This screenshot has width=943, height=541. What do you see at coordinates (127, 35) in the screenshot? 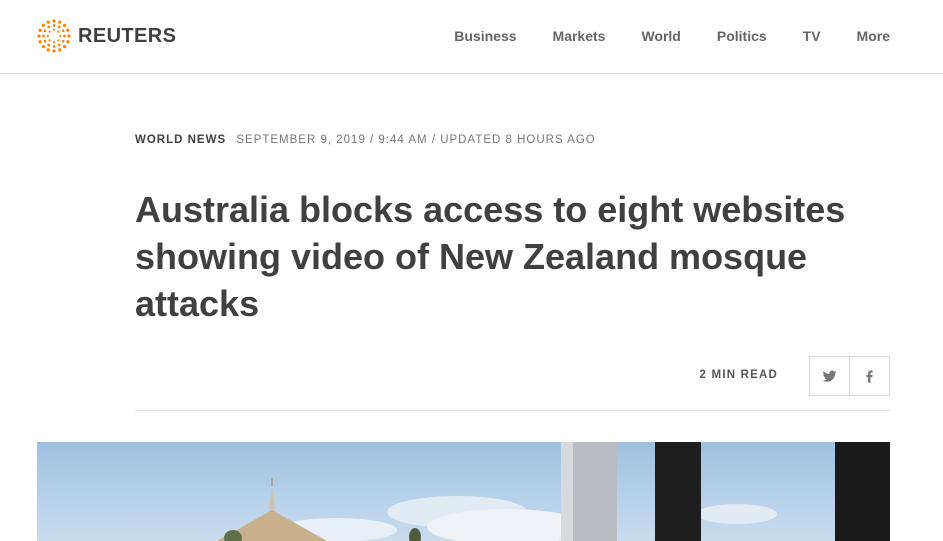
I see `brand-name: REUTERS` at bounding box center [127, 35].